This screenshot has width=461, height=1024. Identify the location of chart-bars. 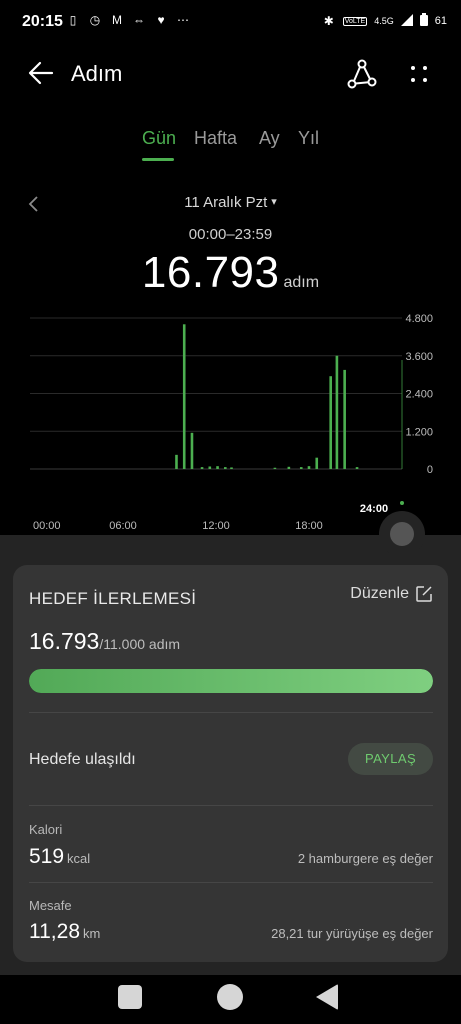
(267, 396).